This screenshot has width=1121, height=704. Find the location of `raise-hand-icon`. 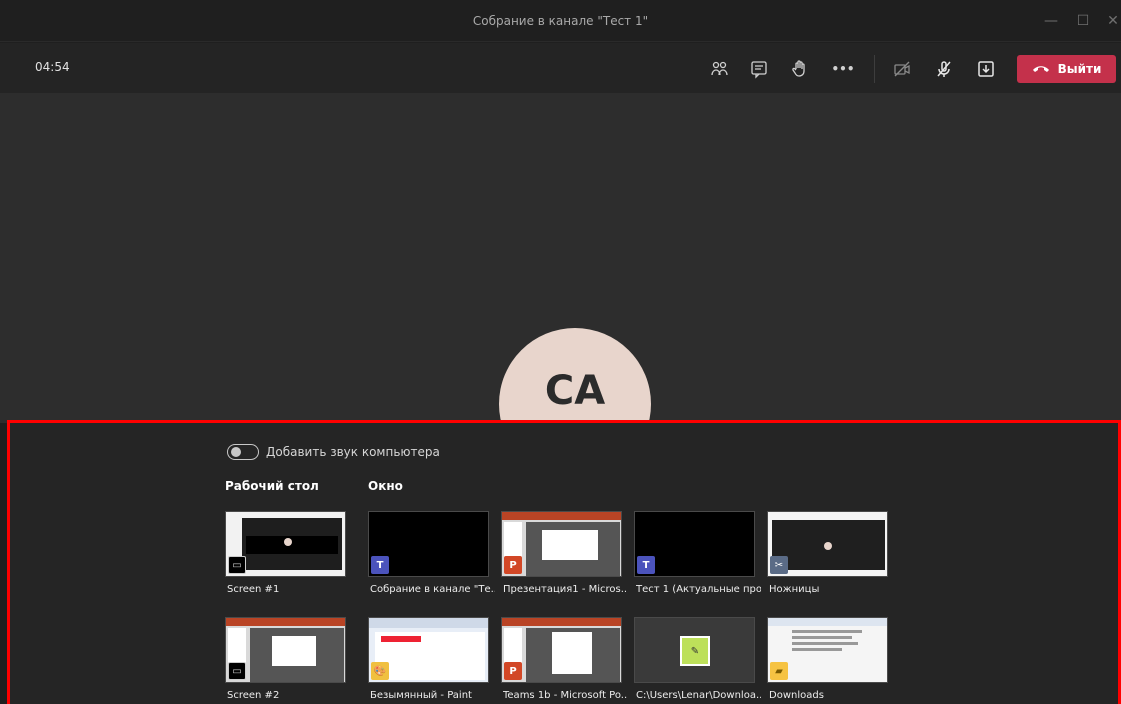

raise-hand-icon is located at coordinates (800, 69).